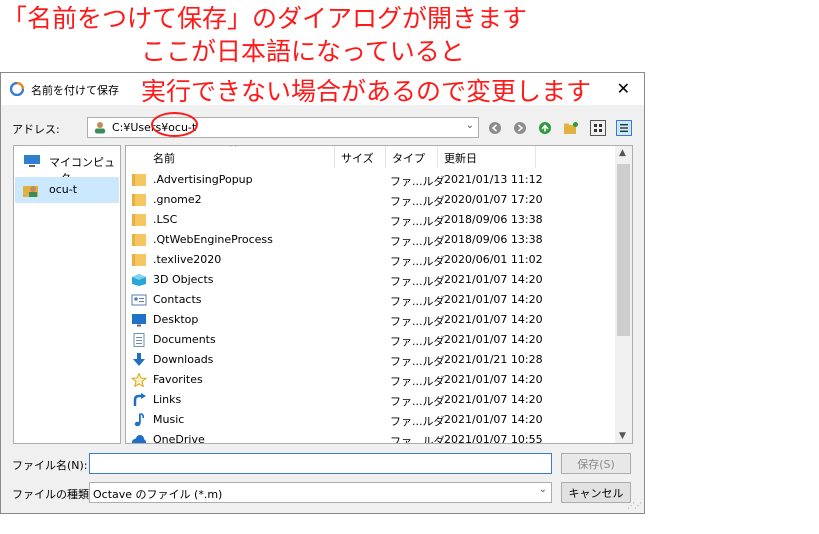 The height and width of the screenshot is (534, 819). I want to click on list-item: Links ファ...ルダ 2021/01/07 14:20, so click(371, 400).